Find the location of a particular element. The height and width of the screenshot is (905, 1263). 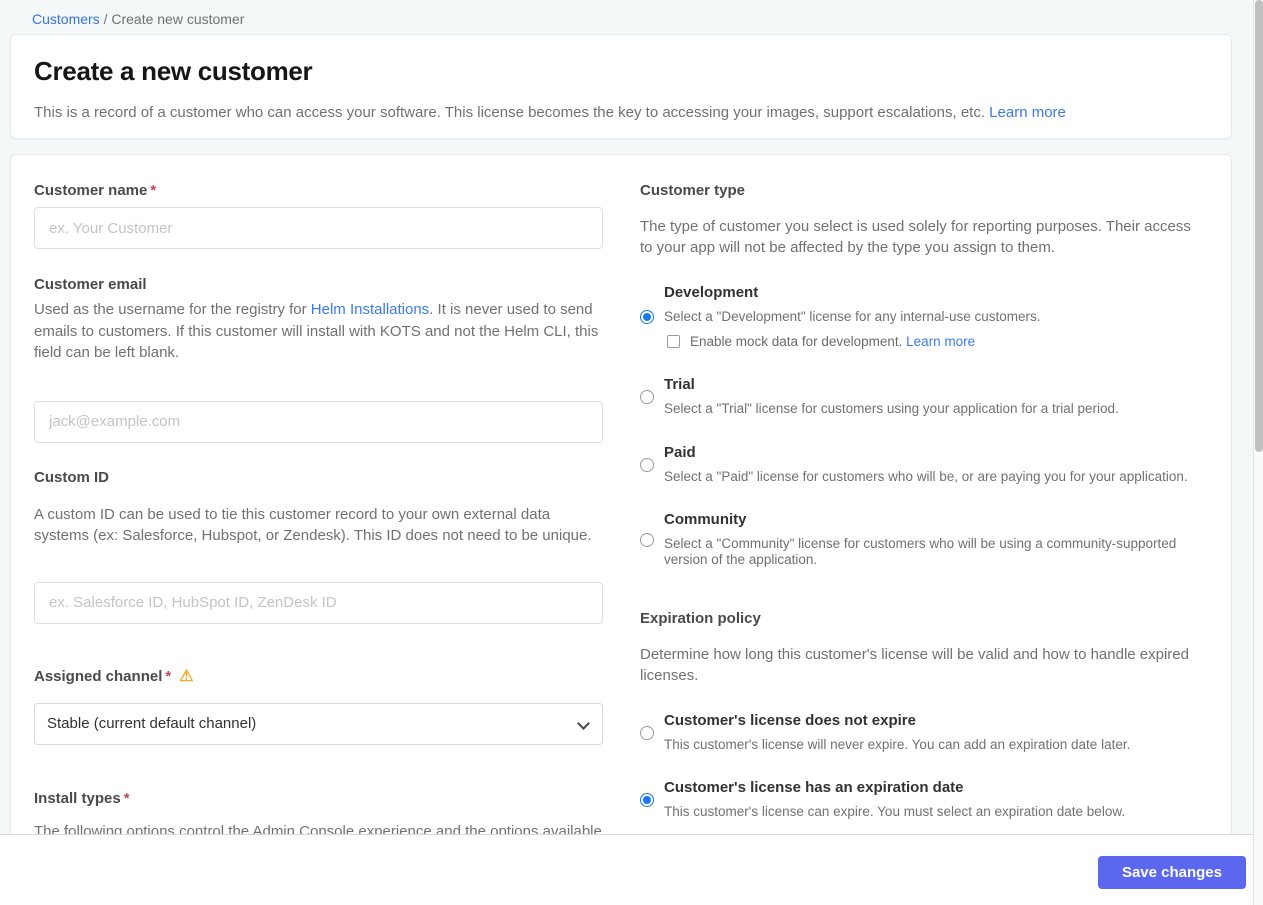

breadcrumb-current: Create new customer is located at coordinates (178, 19).